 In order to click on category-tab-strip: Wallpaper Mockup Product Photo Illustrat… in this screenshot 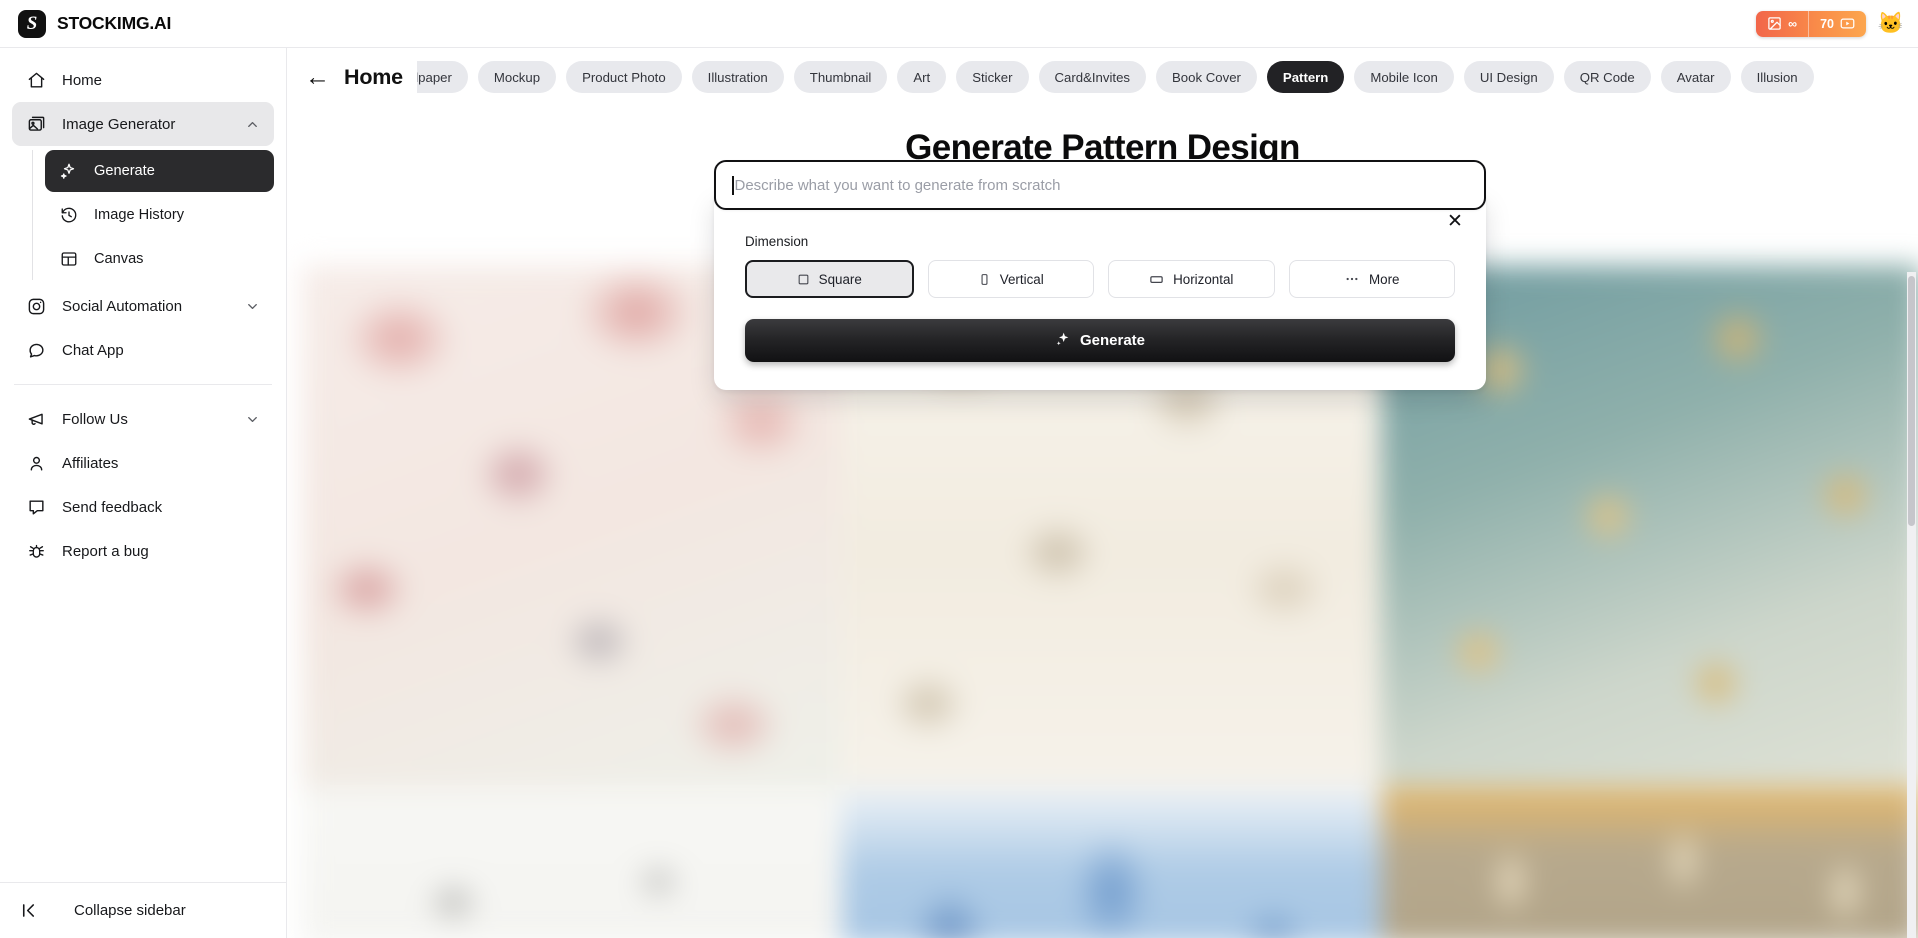, I will do `click(1102, 77)`.